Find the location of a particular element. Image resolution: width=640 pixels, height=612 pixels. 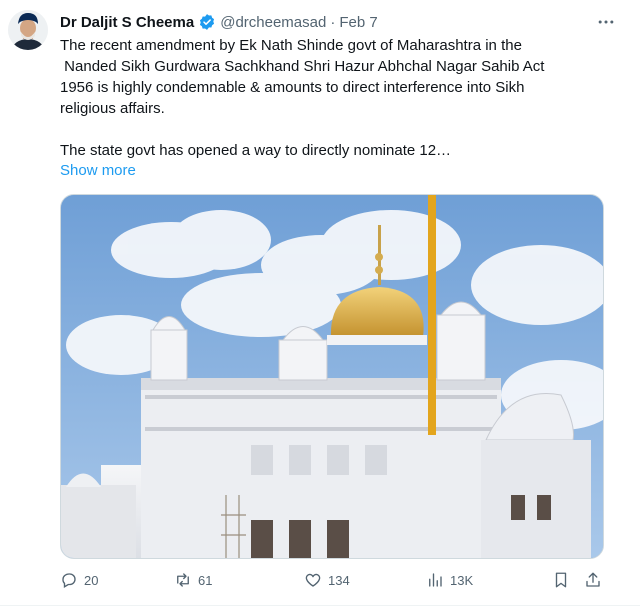

tweet-header: Dr Daljit S Cheema @drcheemasad · Feb 7 is located at coordinates (219, 22).